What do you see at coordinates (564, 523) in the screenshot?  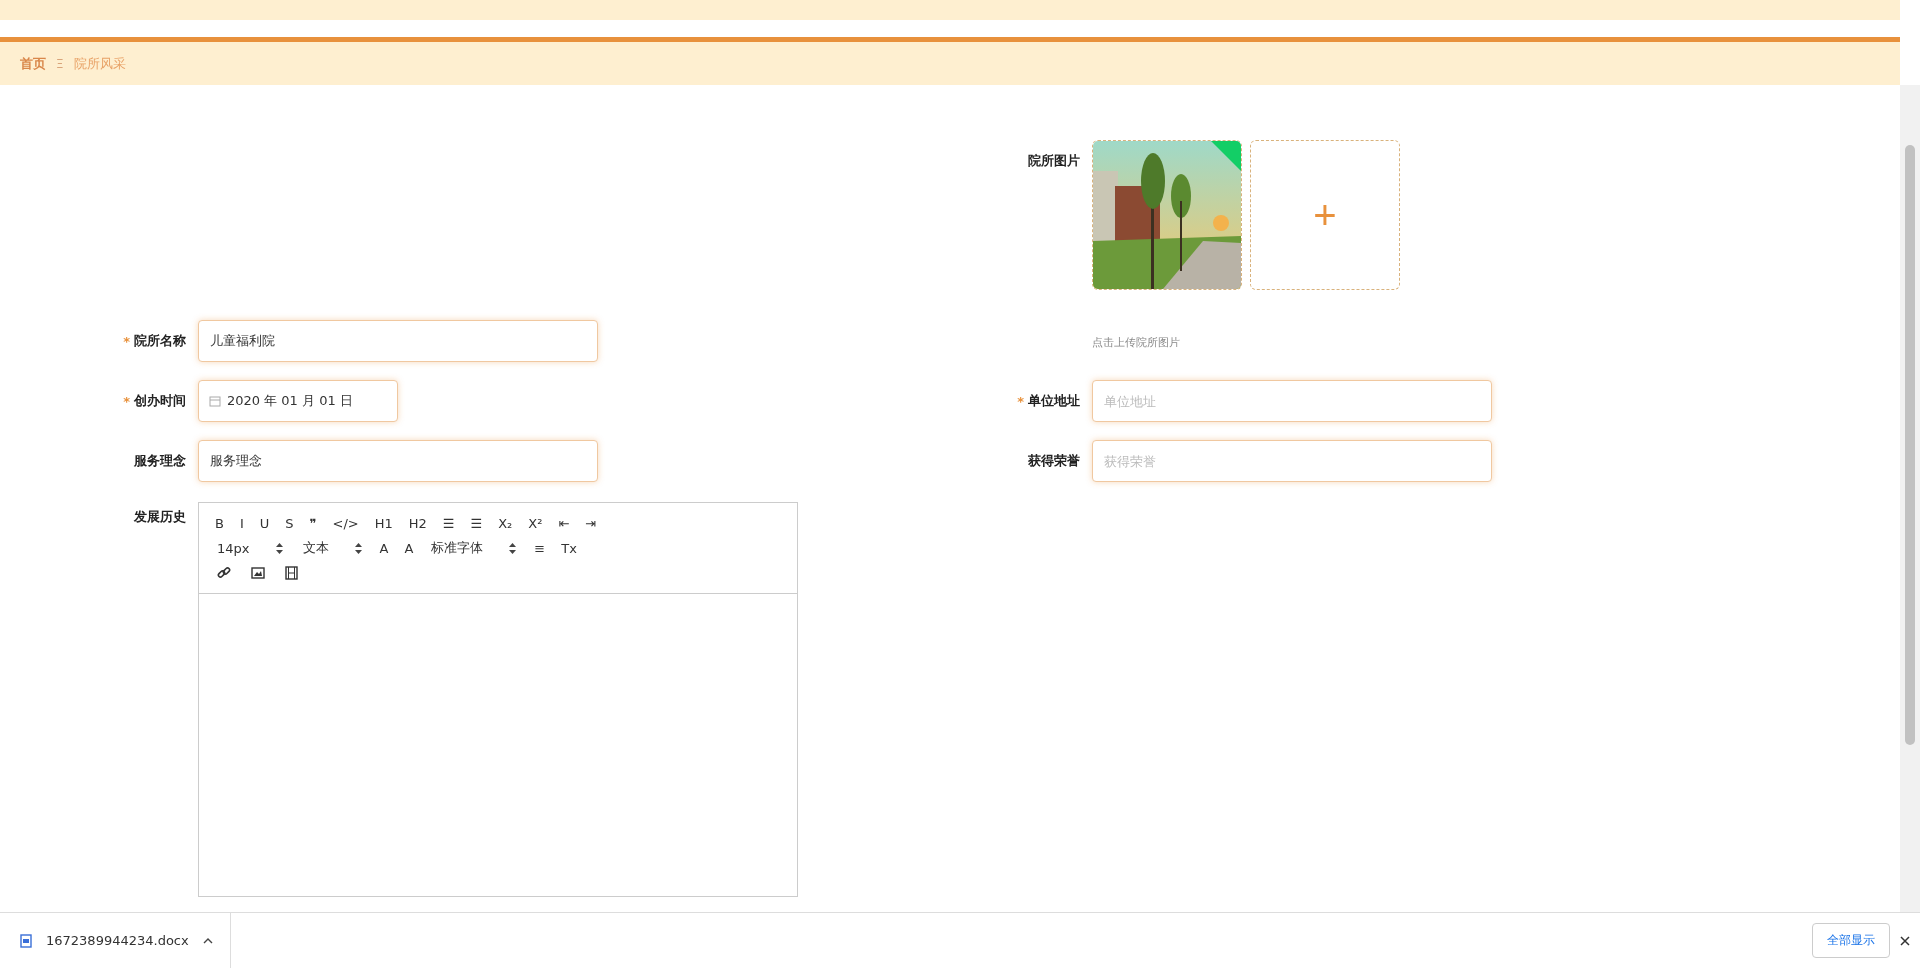 I see `toolbar-button: ⇤` at bounding box center [564, 523].